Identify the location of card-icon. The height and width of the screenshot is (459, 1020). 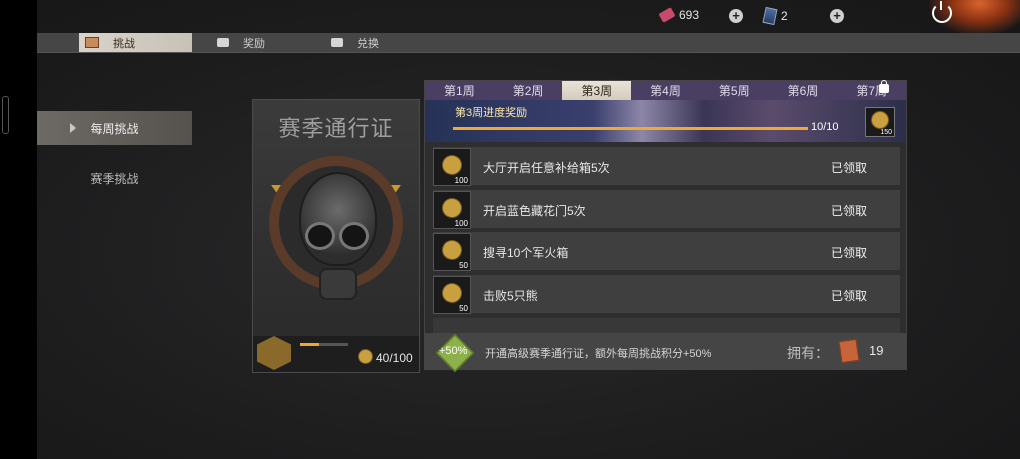
(770, 16).